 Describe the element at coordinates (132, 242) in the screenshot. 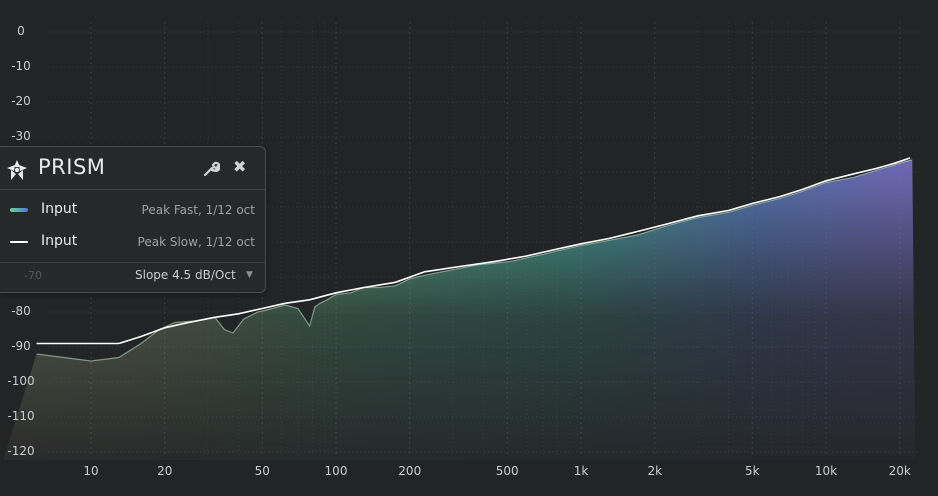

I see `legend-row-peak-slow: Input Peak Slow, 1/12 oct` at that location.